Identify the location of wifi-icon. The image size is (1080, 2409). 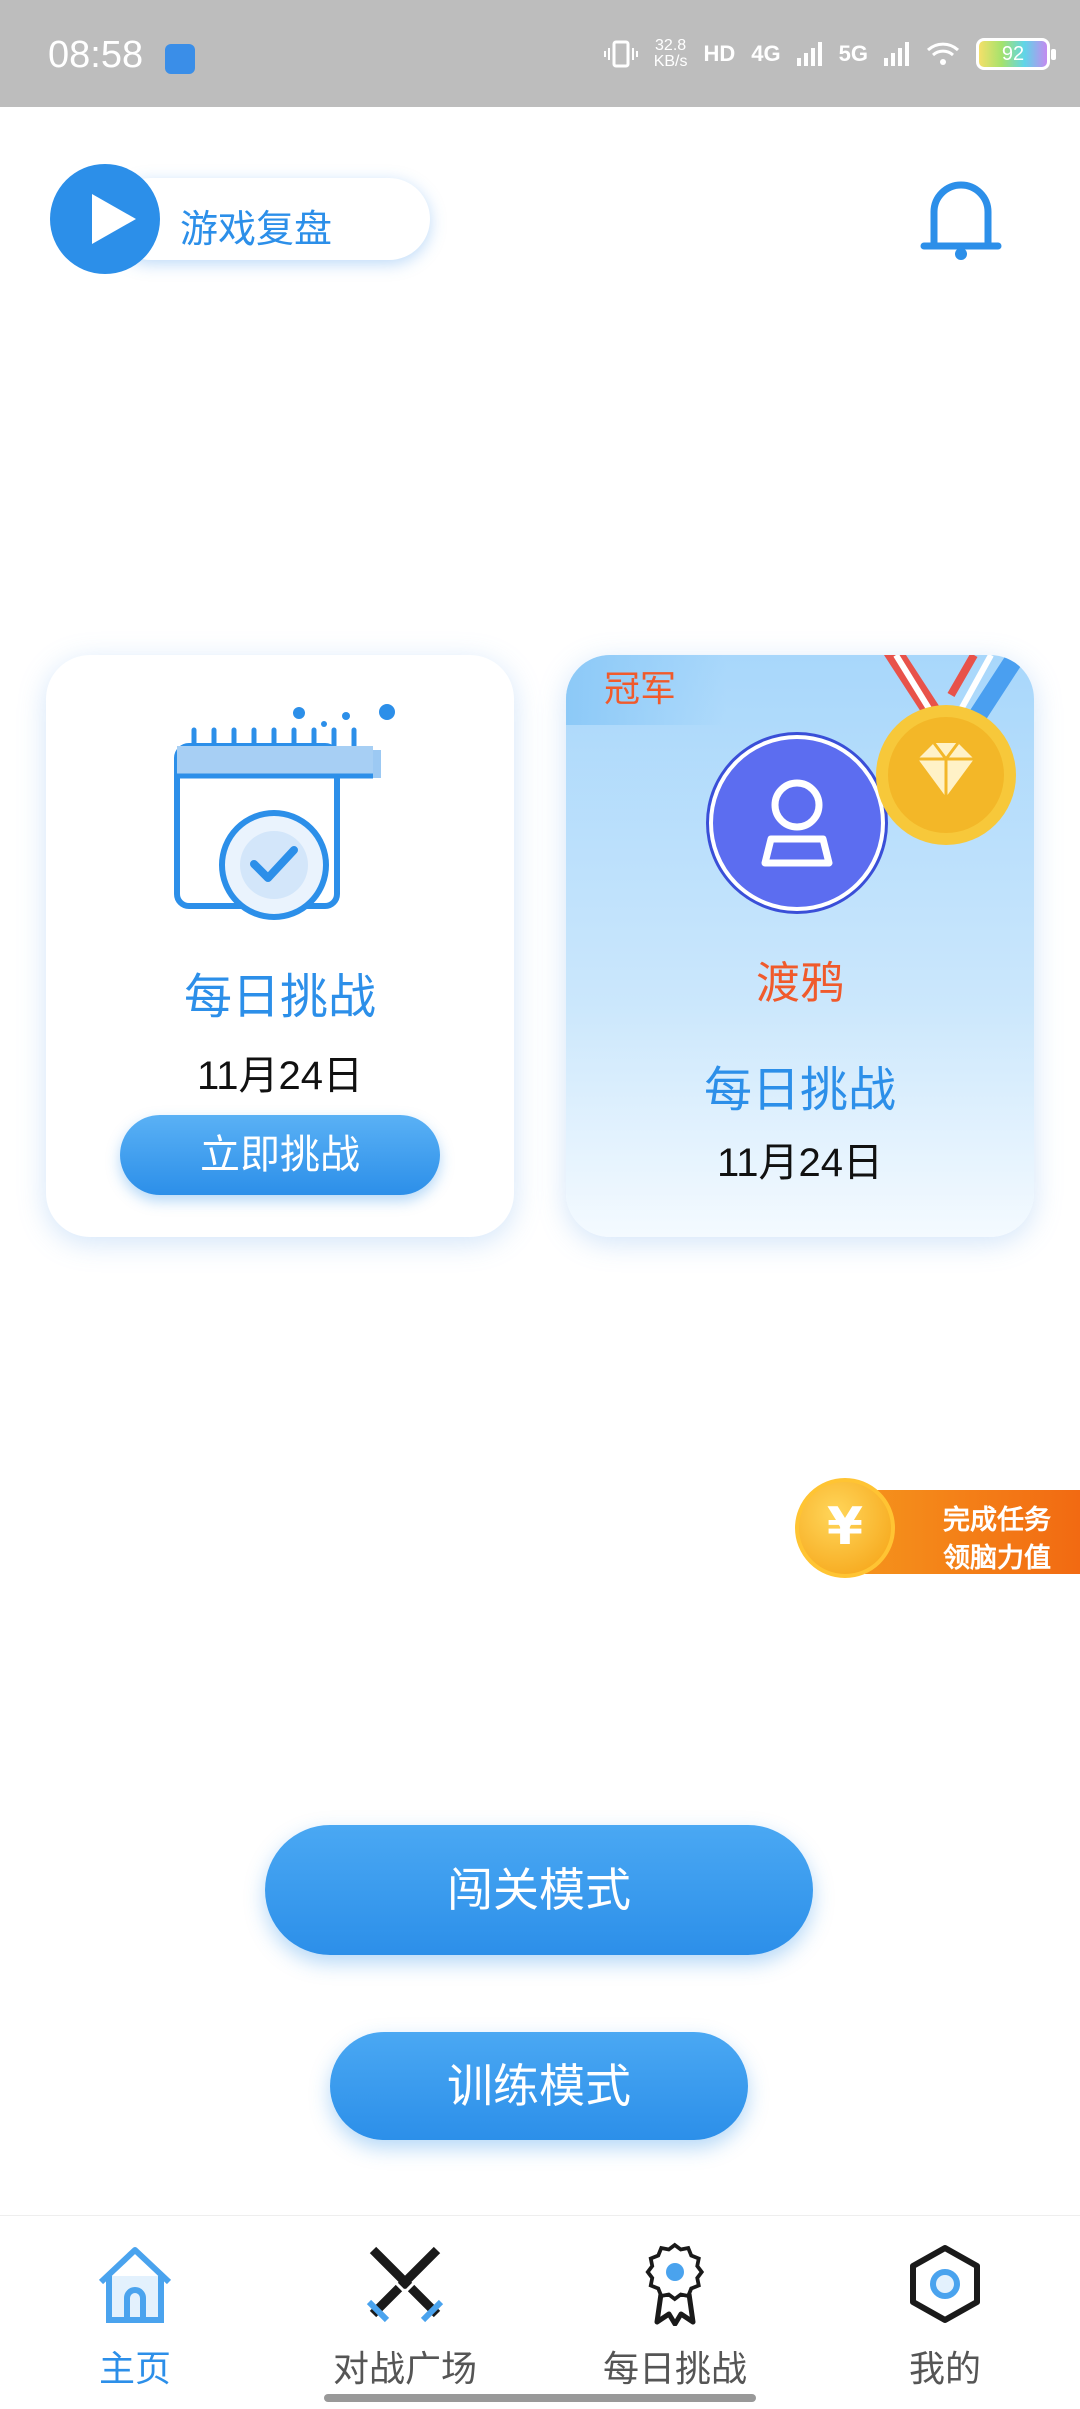
(943, 53).